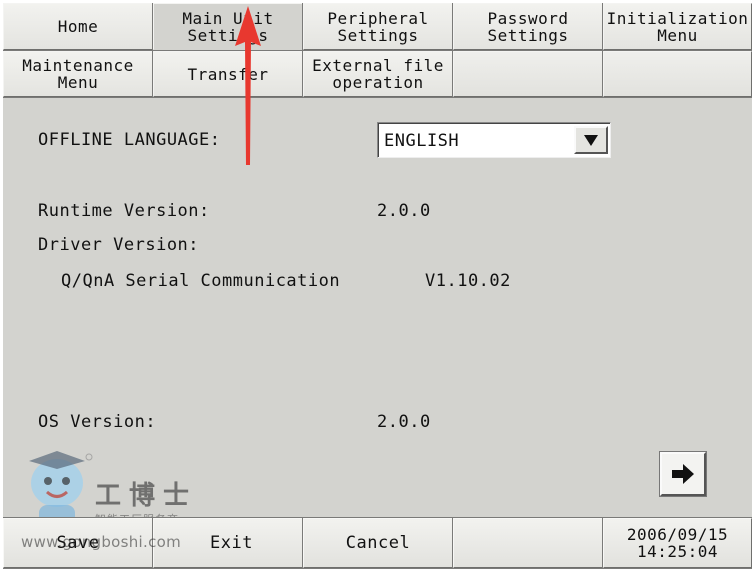 This screenshot has height=572, width=755. What do you see at coordinates (677, 27) in the screenshot?
I see `tab-initialization-menu: Initialization Menu` at bounding box center [677, 27].